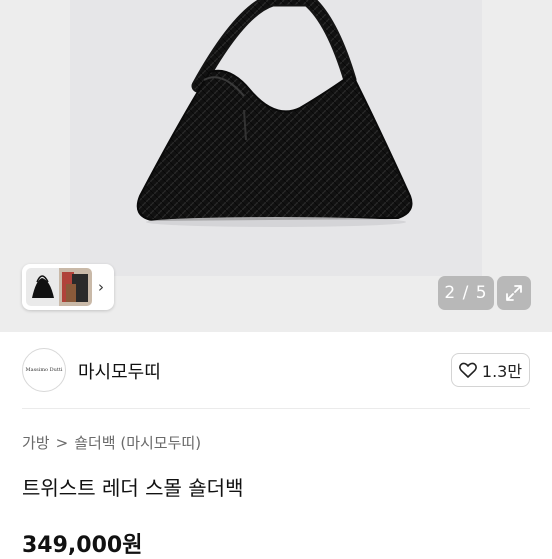 The width and height of the screenshot is (552, 559). I want to click on heart-icon, so click(467, 370).